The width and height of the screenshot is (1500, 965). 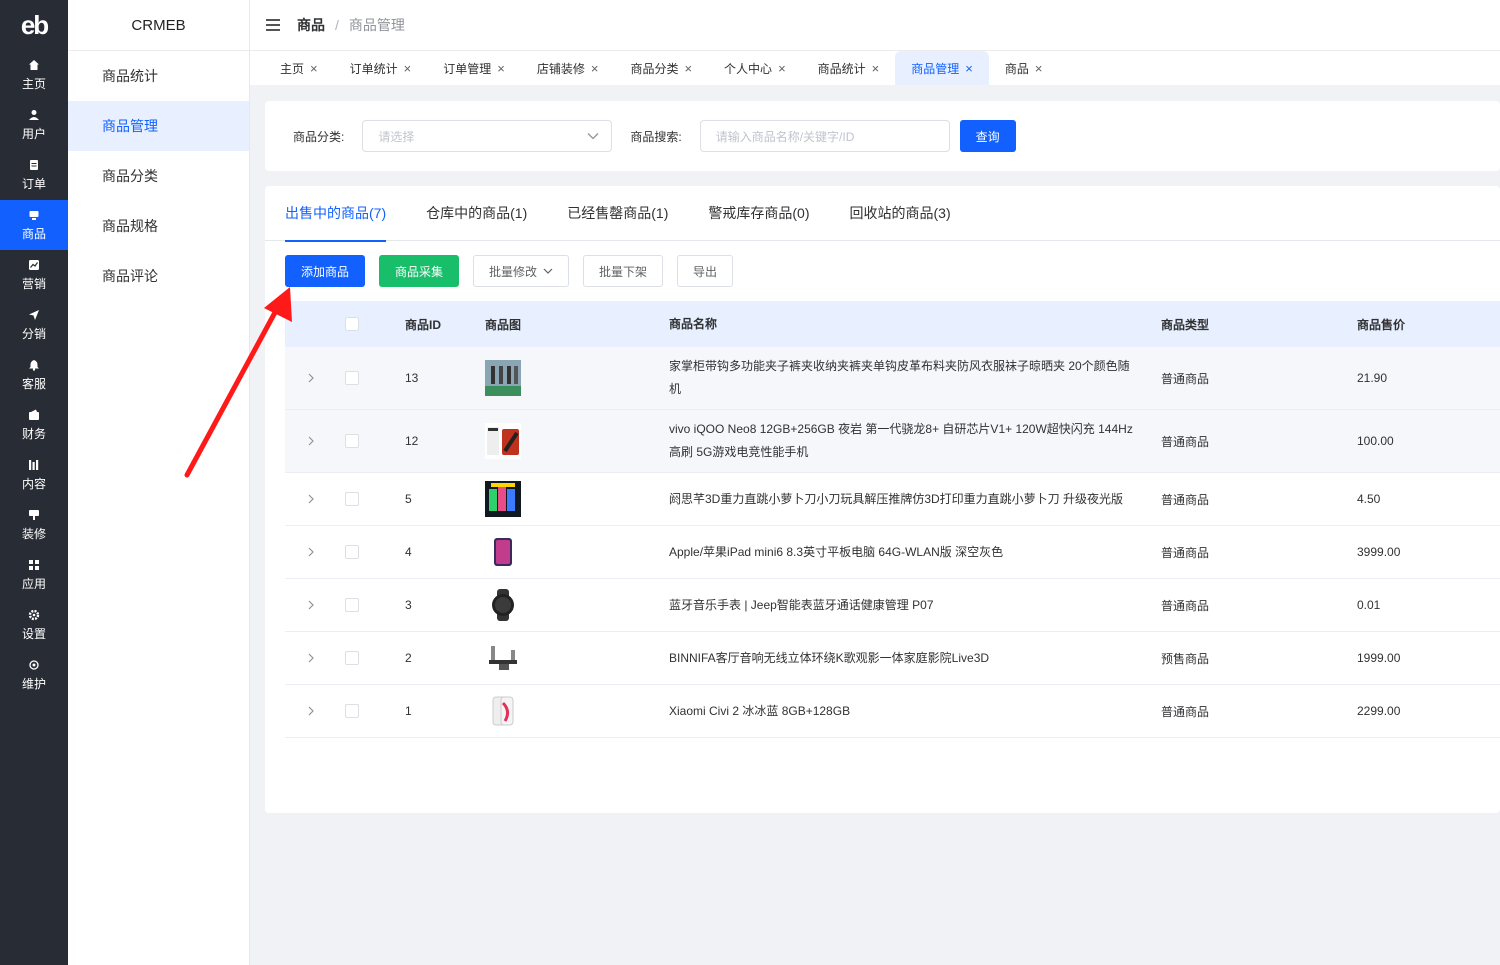 What do you see at coordinates (34, 625) in the screenshot?
I see `rail-item-gear: 设置` at bounding box center [34, 625].